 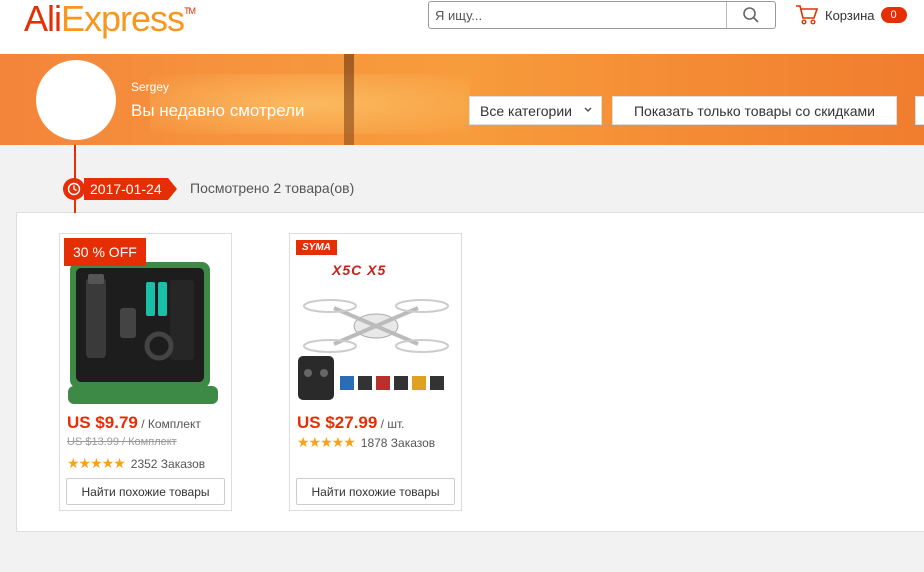 I want to click on search-button, so click(x=750, y=15).